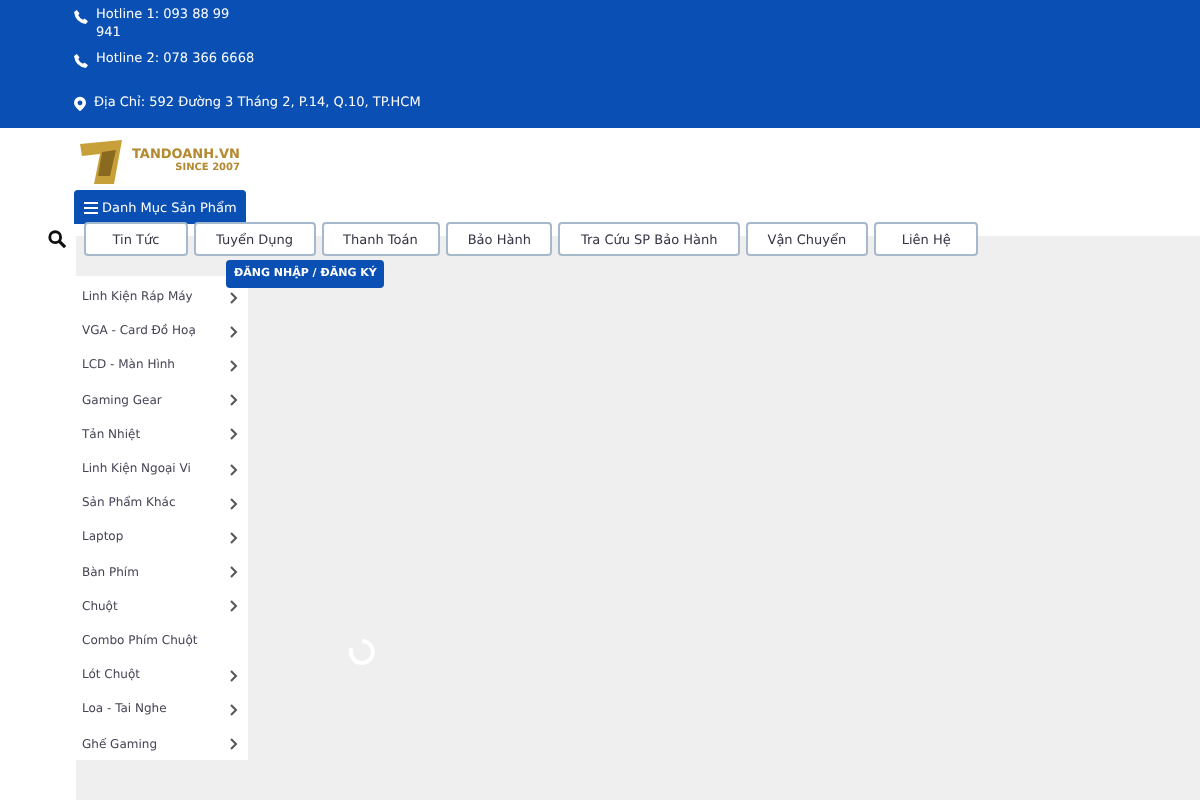 The width and height of the screenshot is (1200, 800). Describe the element at coordinates (57, 239) in the screenshot. I see `search-icon` at that location.